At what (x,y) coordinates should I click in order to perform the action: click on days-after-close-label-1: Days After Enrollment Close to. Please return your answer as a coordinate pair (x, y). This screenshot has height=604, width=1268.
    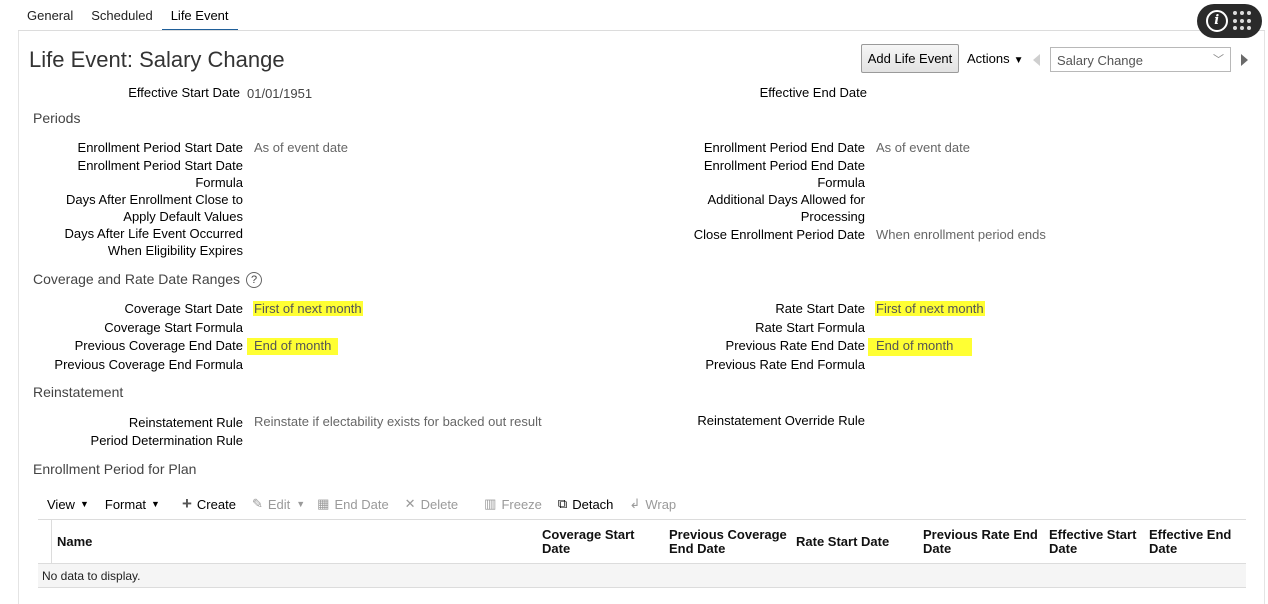
    Looking at the image, I should click on (154, 199).